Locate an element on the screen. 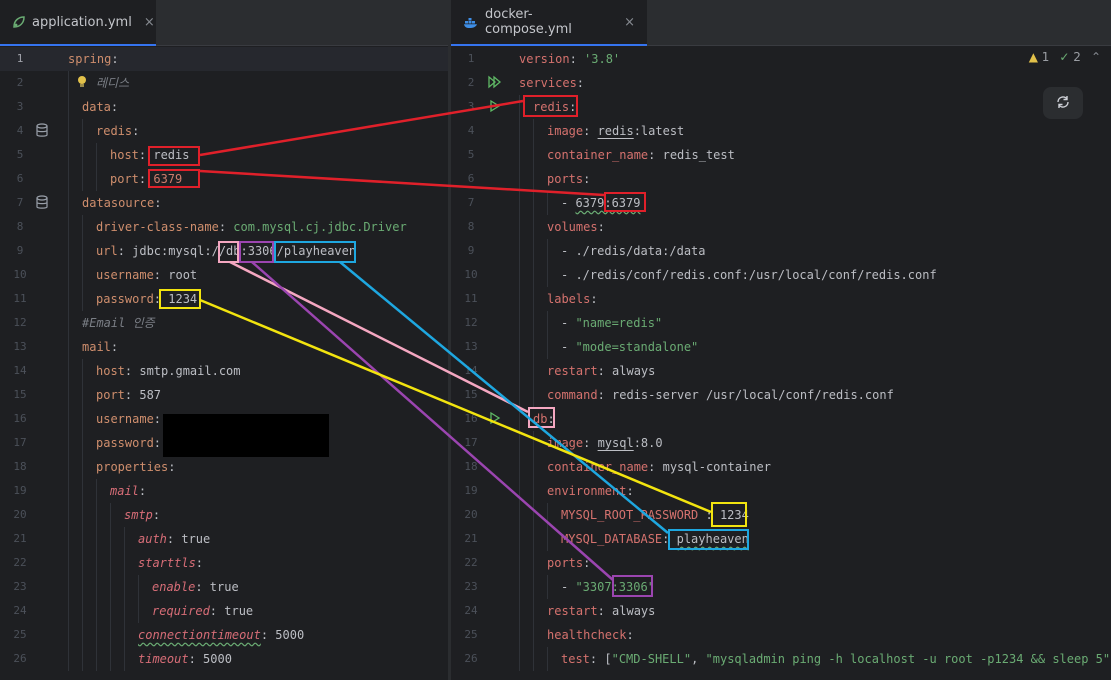 This screenshot has width=1111, height=680. code-line: 4 image: redis:latest is located at coordinates (781, 131).